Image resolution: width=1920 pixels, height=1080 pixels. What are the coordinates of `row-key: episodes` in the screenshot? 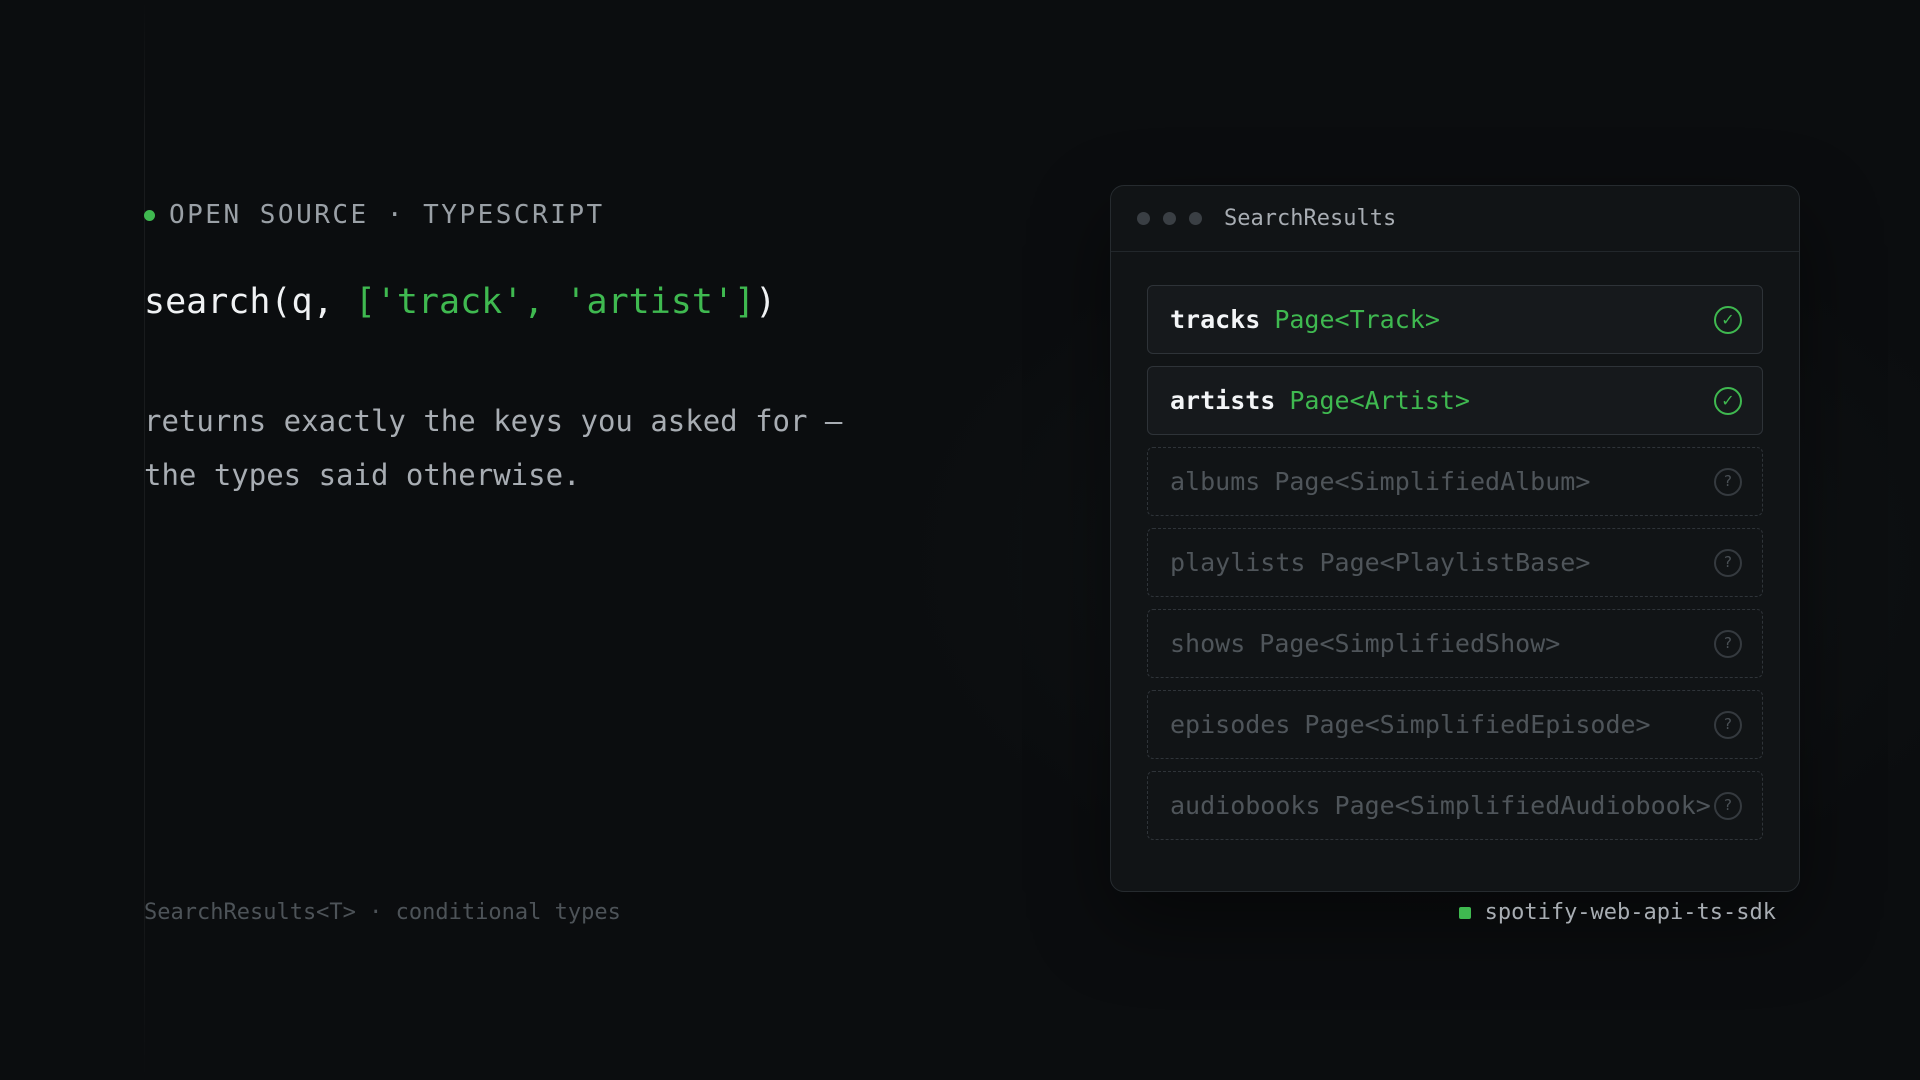 It's located at (1230, 724).